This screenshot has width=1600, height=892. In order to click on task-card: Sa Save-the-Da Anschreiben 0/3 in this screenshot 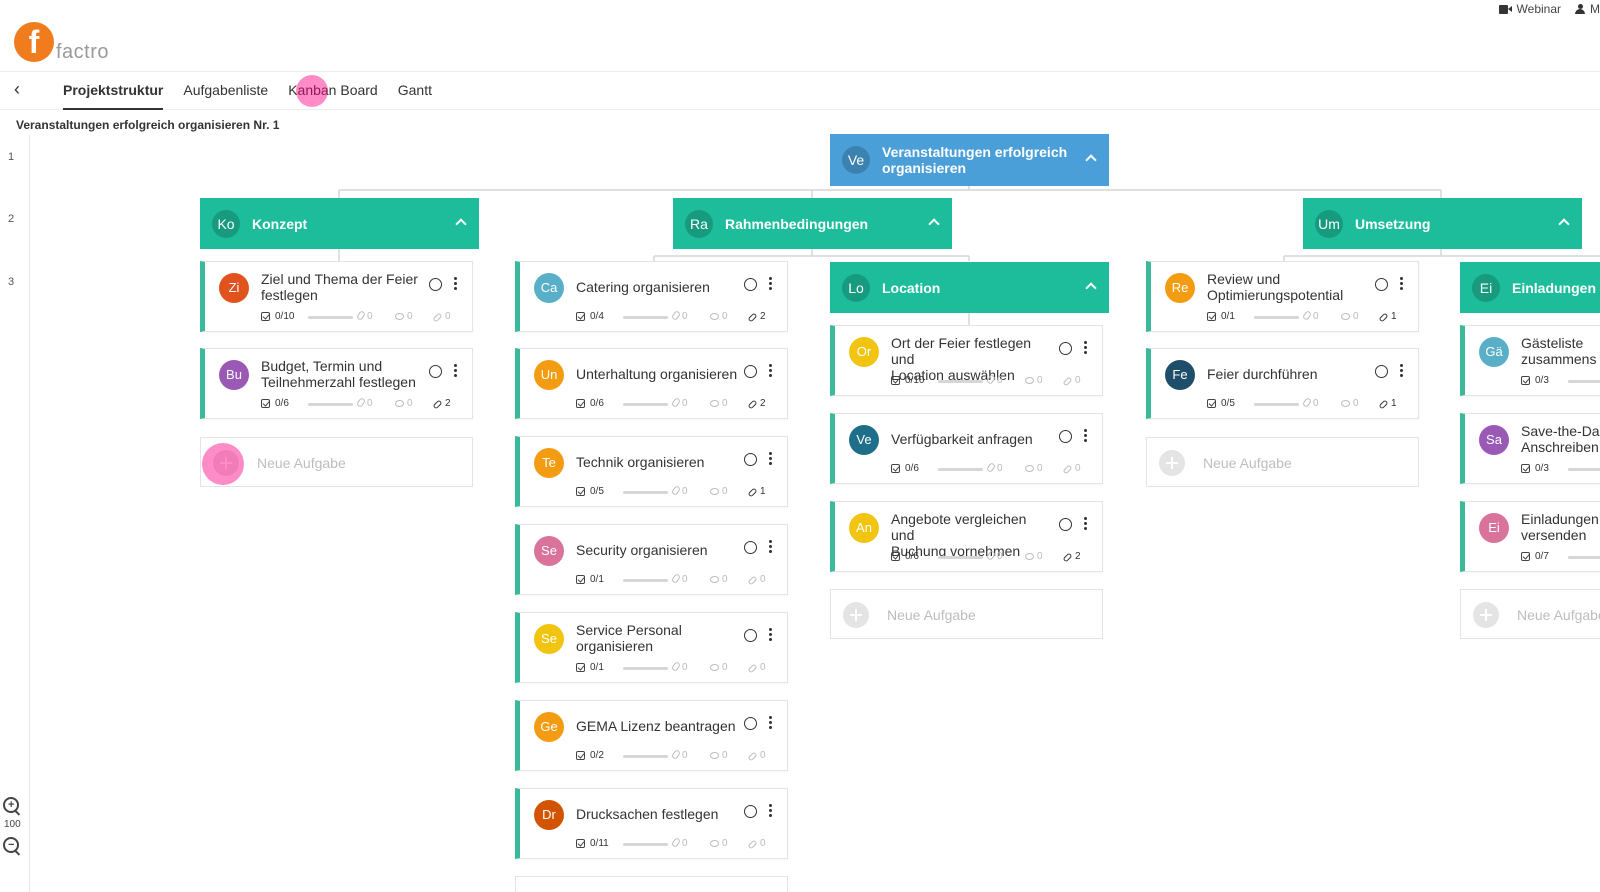, I will do `click(1530, 448)`.